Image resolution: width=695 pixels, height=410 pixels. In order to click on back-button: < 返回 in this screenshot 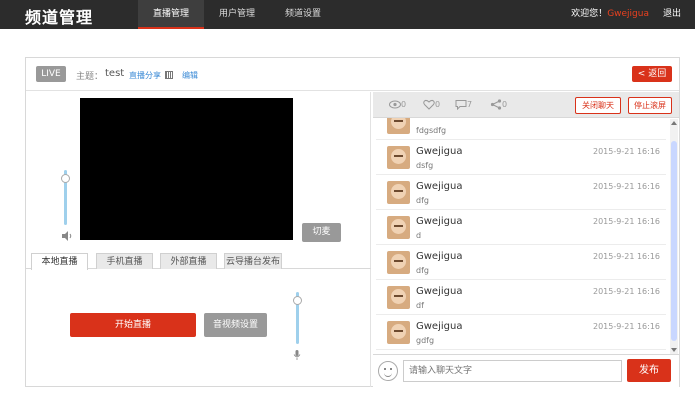, I will do `click(652, 74)`.